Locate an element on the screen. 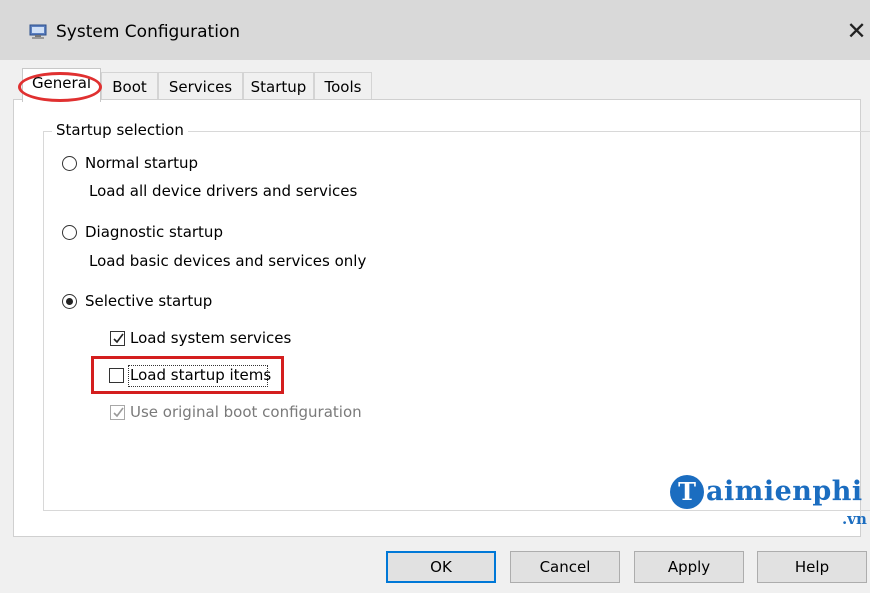 Image resolution: width=870 pixels, height=593 pixels. load-system-services-checkbox is located at coordinates (117, 338).